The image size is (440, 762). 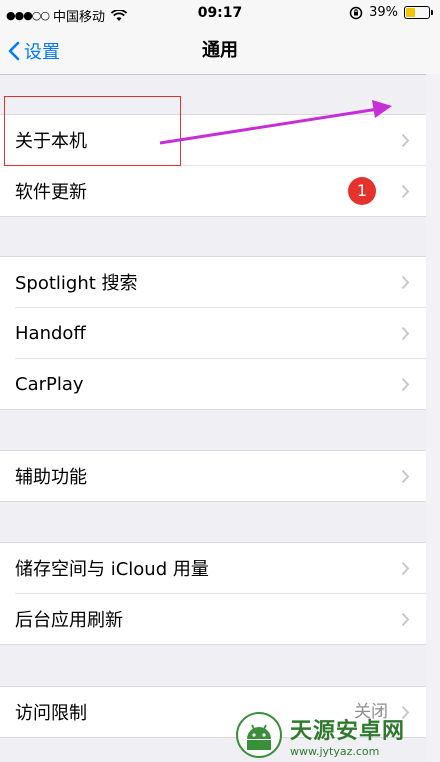 I want to click on watermark-text: 天源安卓网 www.jytyaz.com, so click(x=347, y=735).